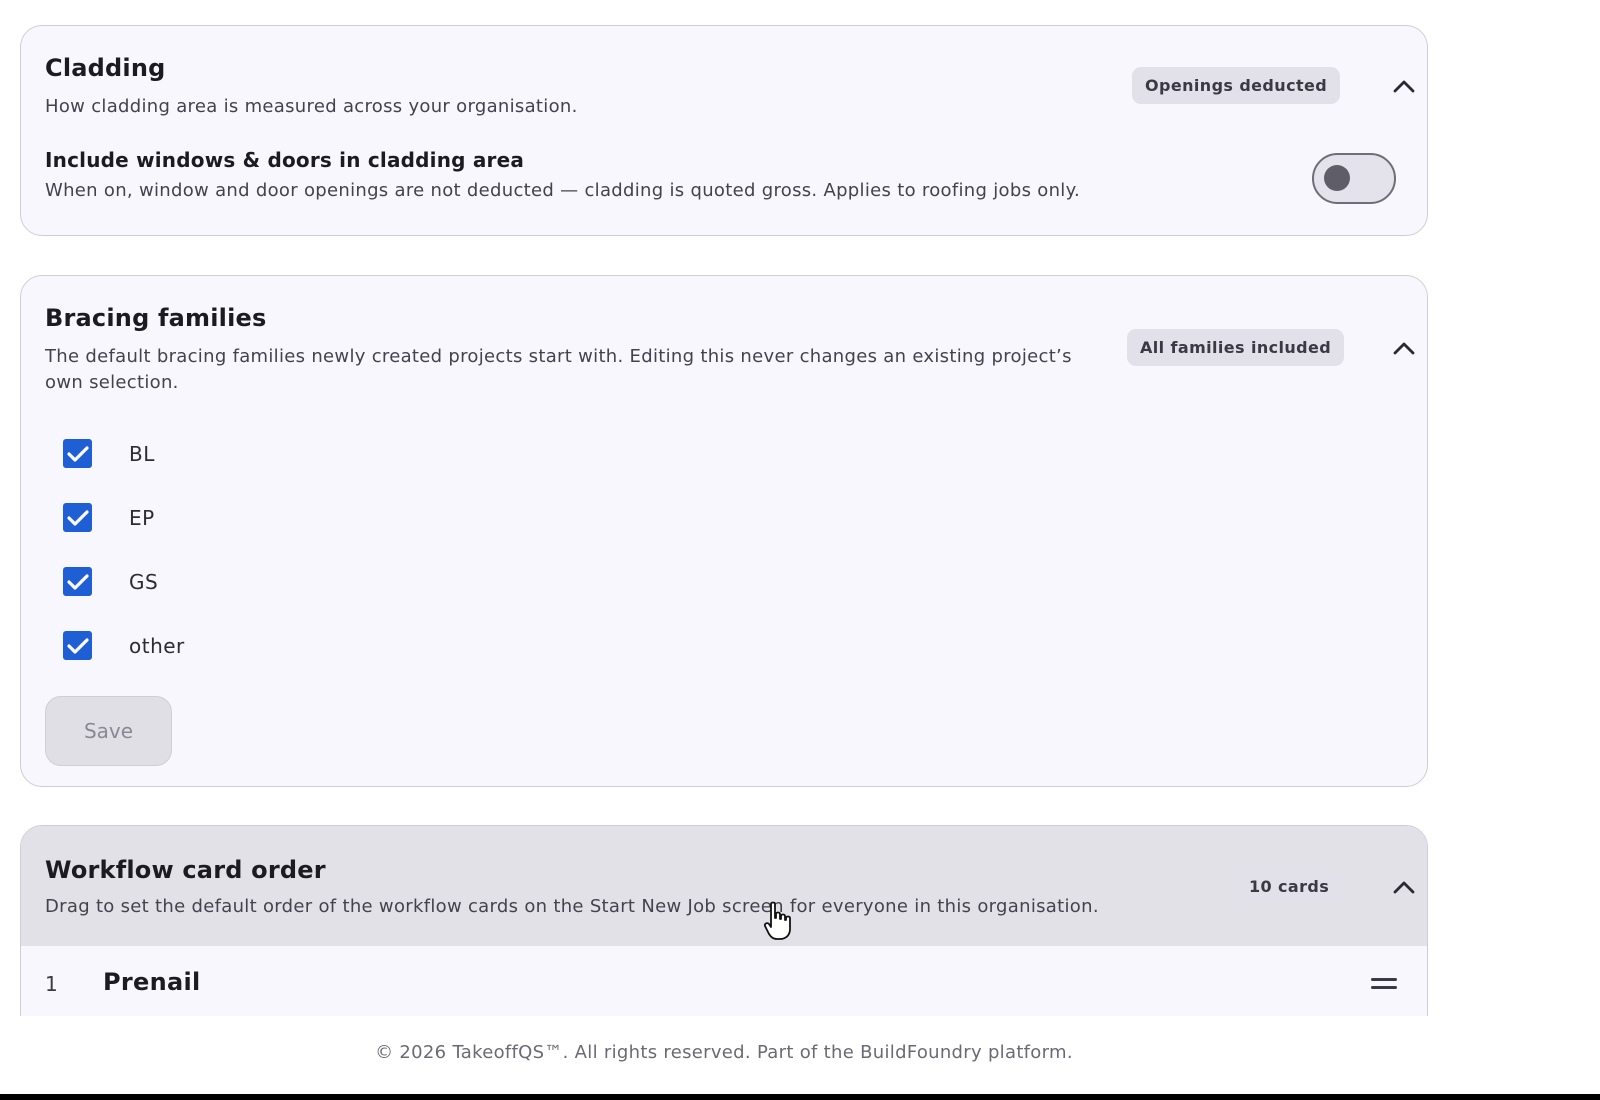 This screenshot has width=1600, height=1100. Describe the element at coordinates (800, 1097) in the screenshot. I see `bottom-edge-bar` at that location.